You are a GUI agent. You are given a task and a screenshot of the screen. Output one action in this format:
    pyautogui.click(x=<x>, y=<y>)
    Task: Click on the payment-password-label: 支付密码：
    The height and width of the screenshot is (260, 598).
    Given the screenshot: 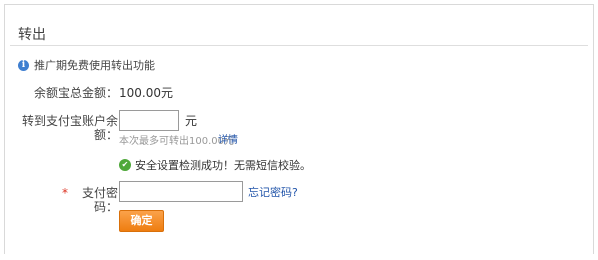 What is the action you would take?
    pyautogui.click(x=99, y=200)
    